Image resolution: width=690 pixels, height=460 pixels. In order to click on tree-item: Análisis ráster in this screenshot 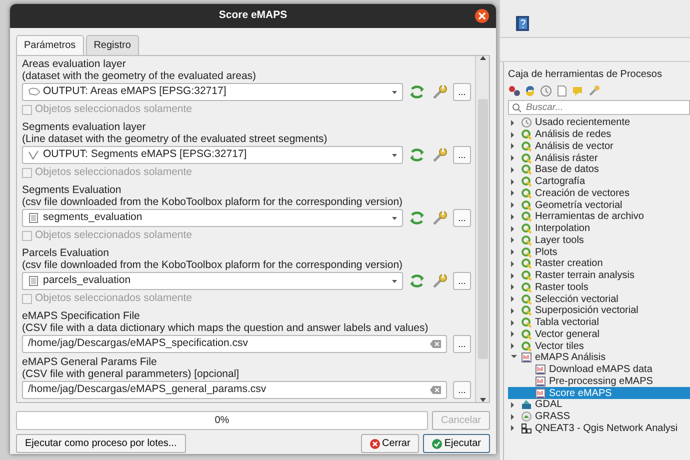, I will do `click(599, 158)`.